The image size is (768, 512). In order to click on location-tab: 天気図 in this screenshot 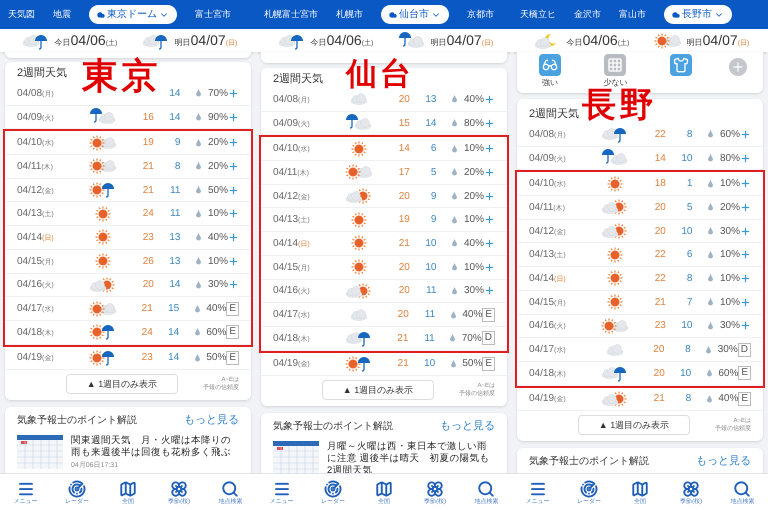, I will do `click(21, 15)`.